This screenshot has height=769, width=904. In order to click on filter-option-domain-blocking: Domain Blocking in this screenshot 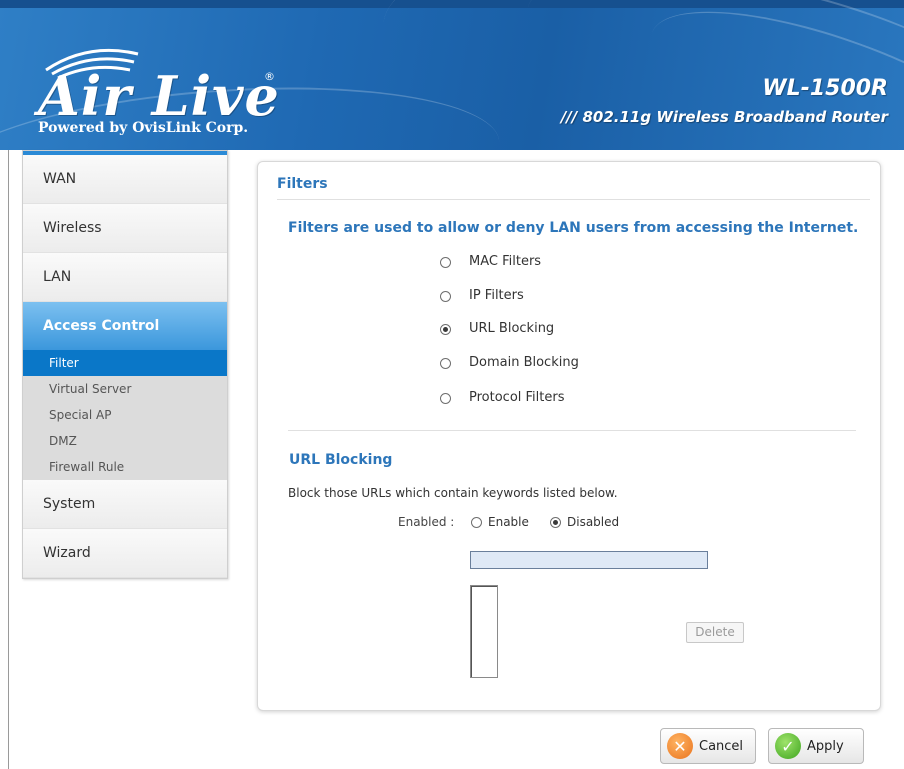, I will do `click(509, 363)`.